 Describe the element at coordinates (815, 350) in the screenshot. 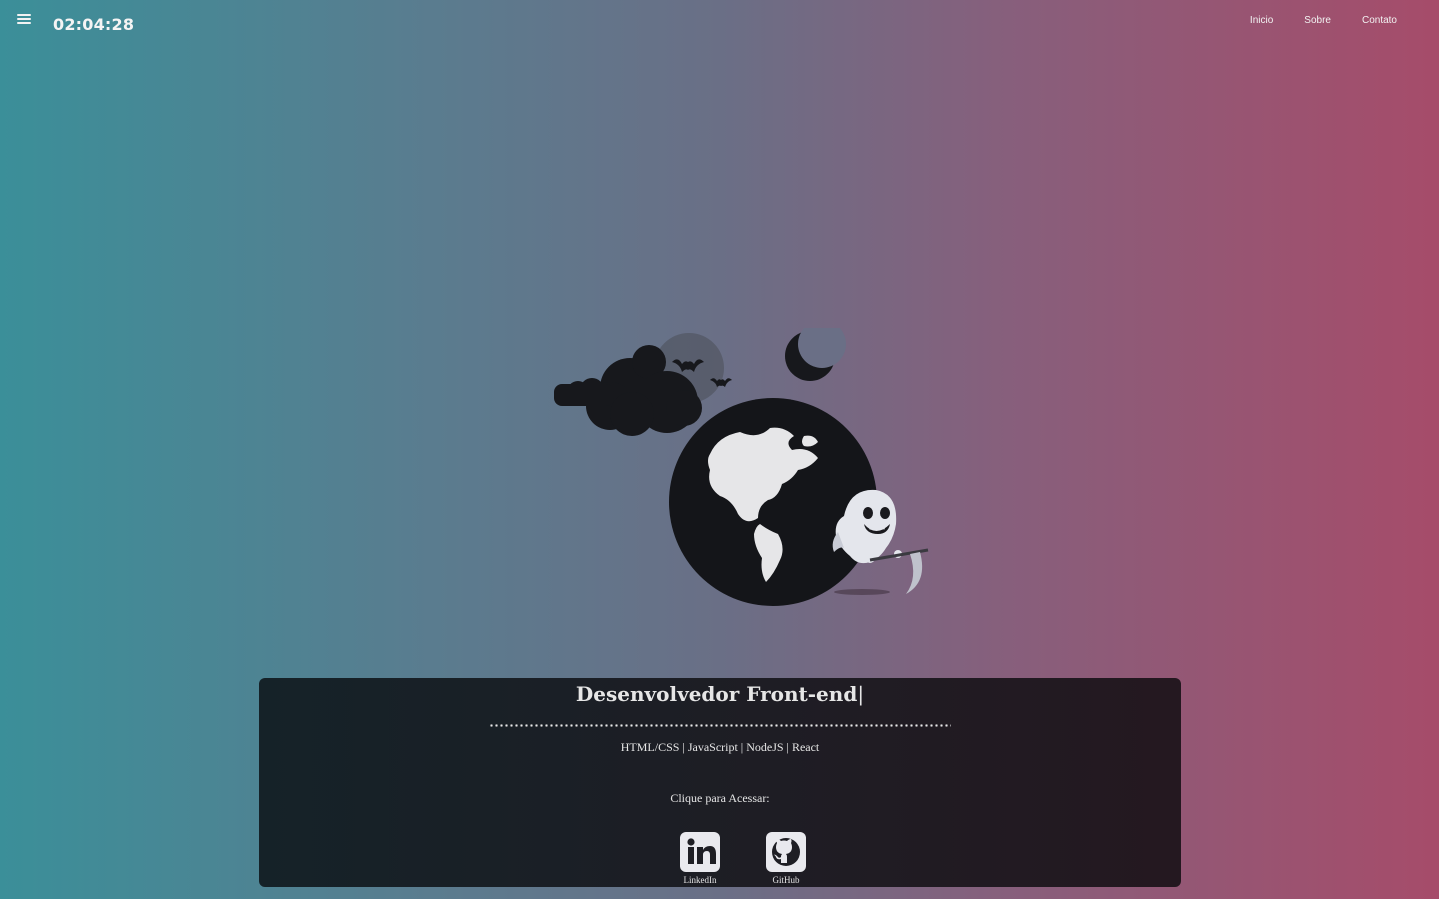

I see `crescent-moon-icon` at that location.